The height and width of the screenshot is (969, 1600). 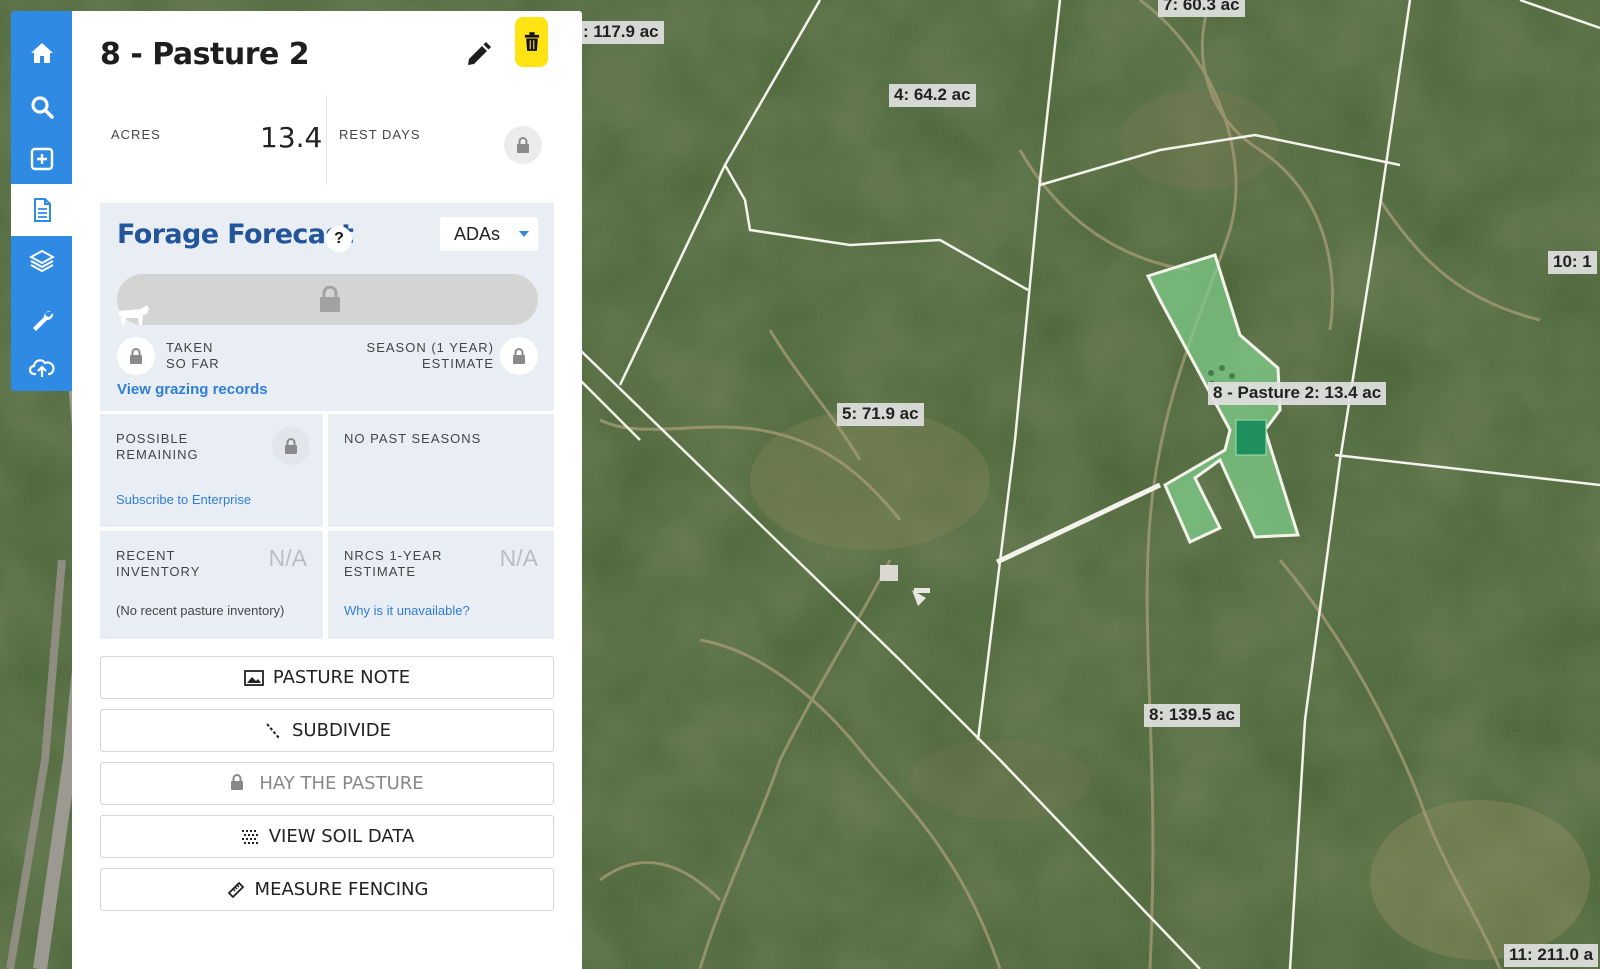 What do you see at coordinates (1251, 437) in the screenshot?
I see `pond` at bounding box center [1251, 437].